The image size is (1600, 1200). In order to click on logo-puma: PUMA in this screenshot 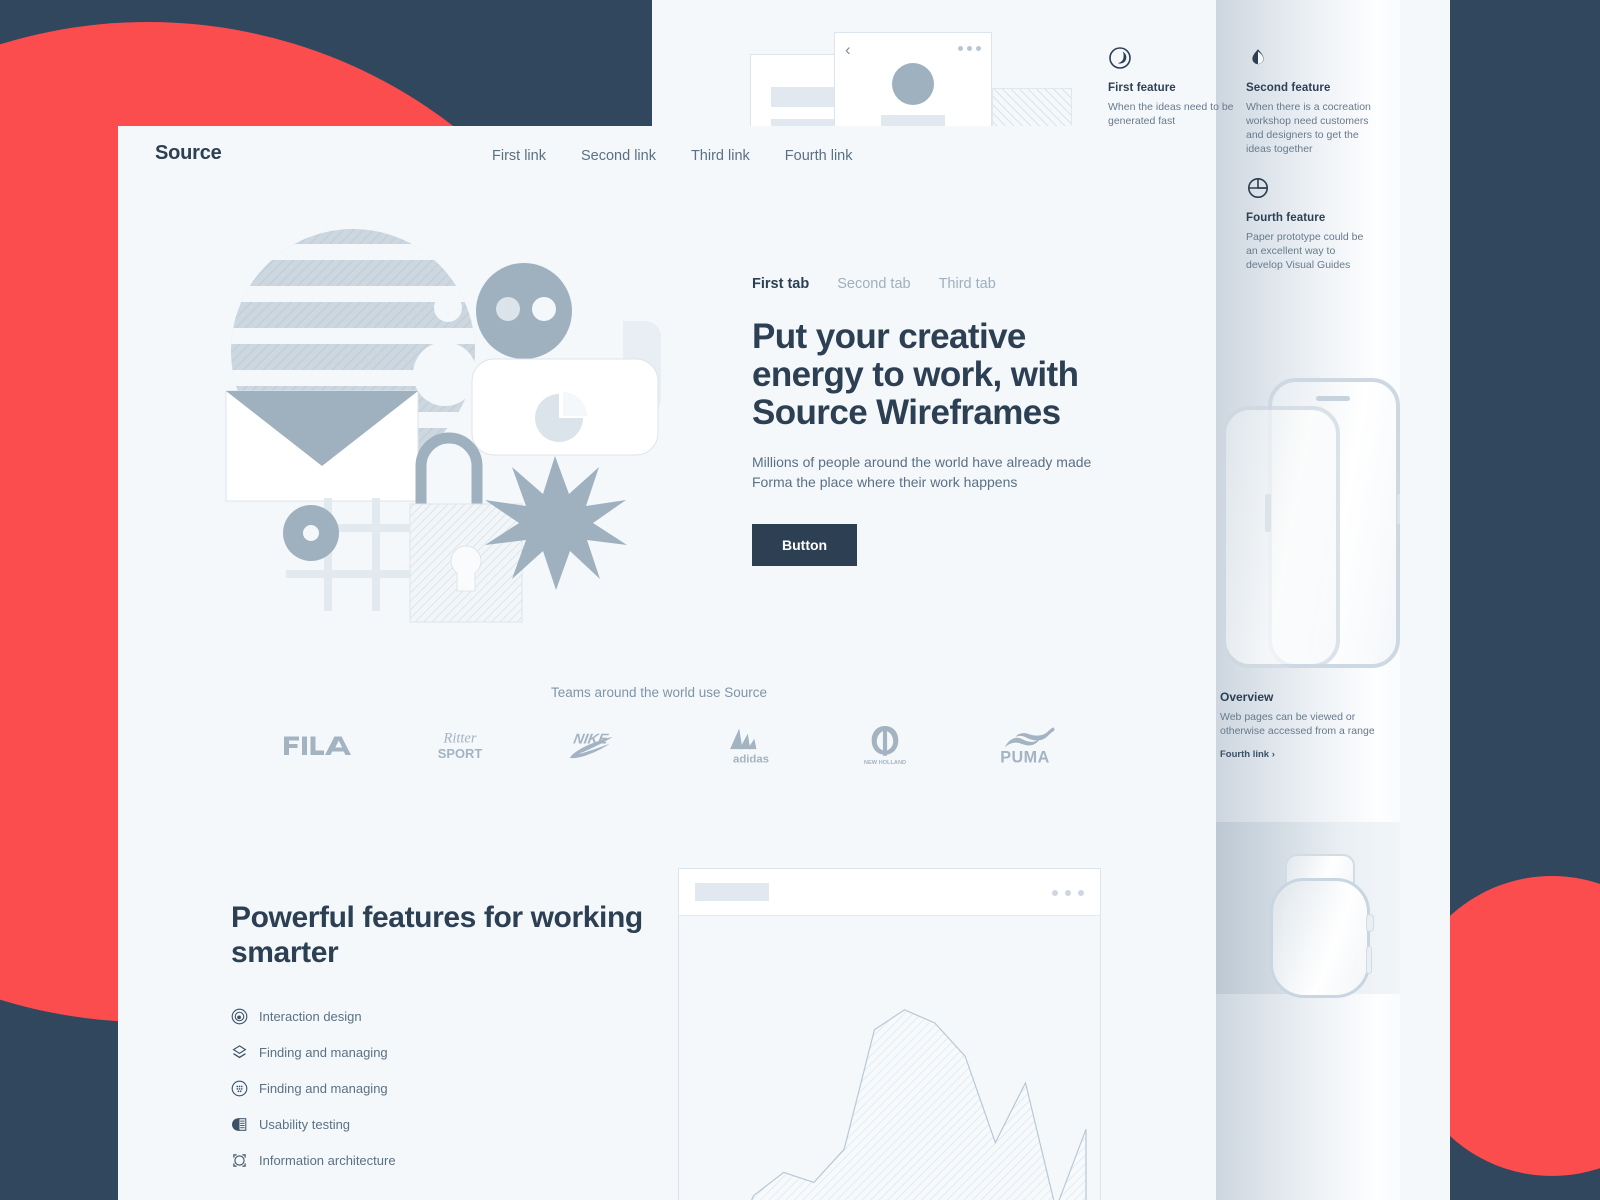, I will do `click(1027, 746)`.